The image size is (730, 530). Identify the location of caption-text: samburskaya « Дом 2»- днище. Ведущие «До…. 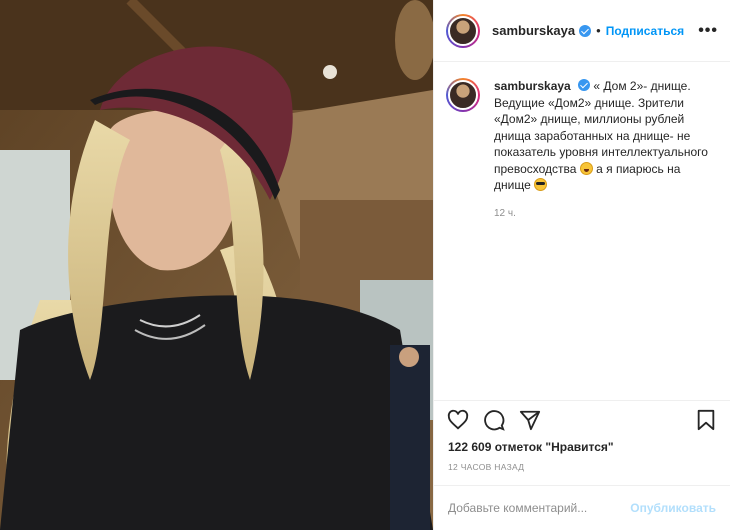
(604, 150).